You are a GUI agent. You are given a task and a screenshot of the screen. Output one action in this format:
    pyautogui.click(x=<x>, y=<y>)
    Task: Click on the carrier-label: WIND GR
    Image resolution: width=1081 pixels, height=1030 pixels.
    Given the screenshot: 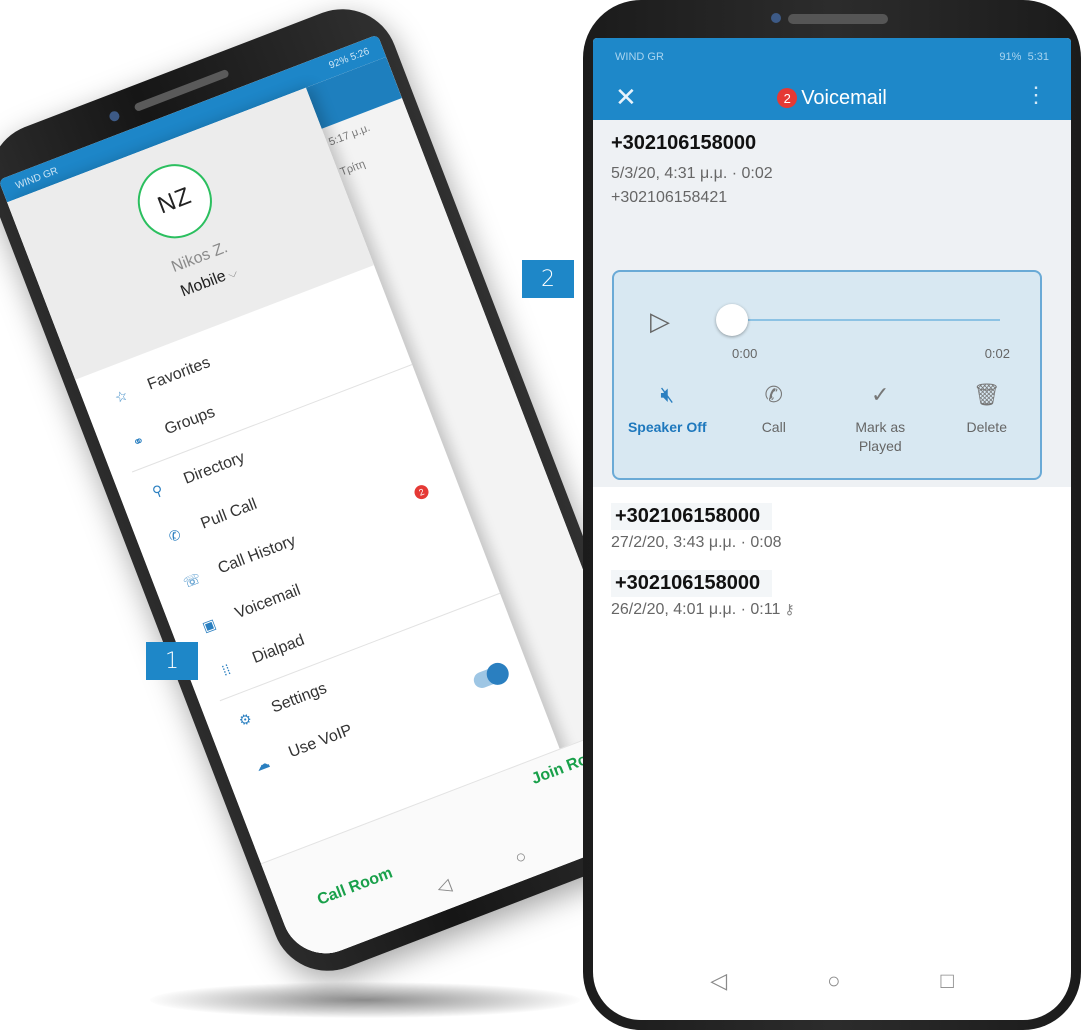 What is the action you would take?
    pyautogui.click(x=639, y=57)
    